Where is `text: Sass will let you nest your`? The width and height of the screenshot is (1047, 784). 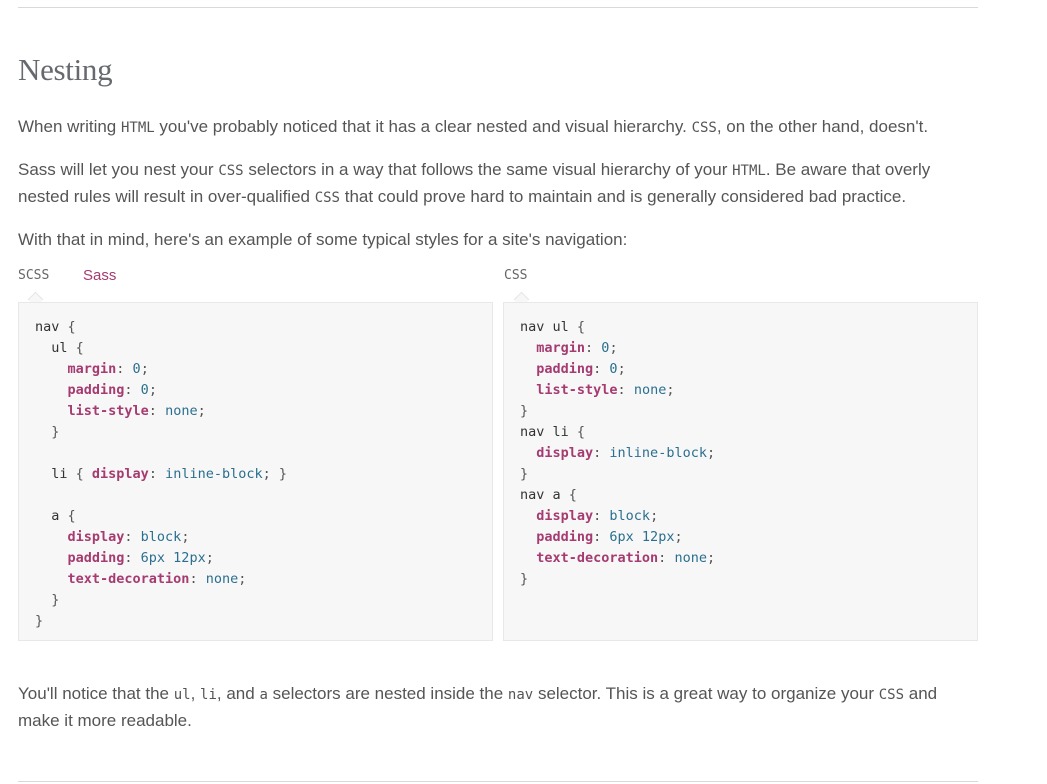
text: Sass will let you nest your is located at coordinates (118, 169).